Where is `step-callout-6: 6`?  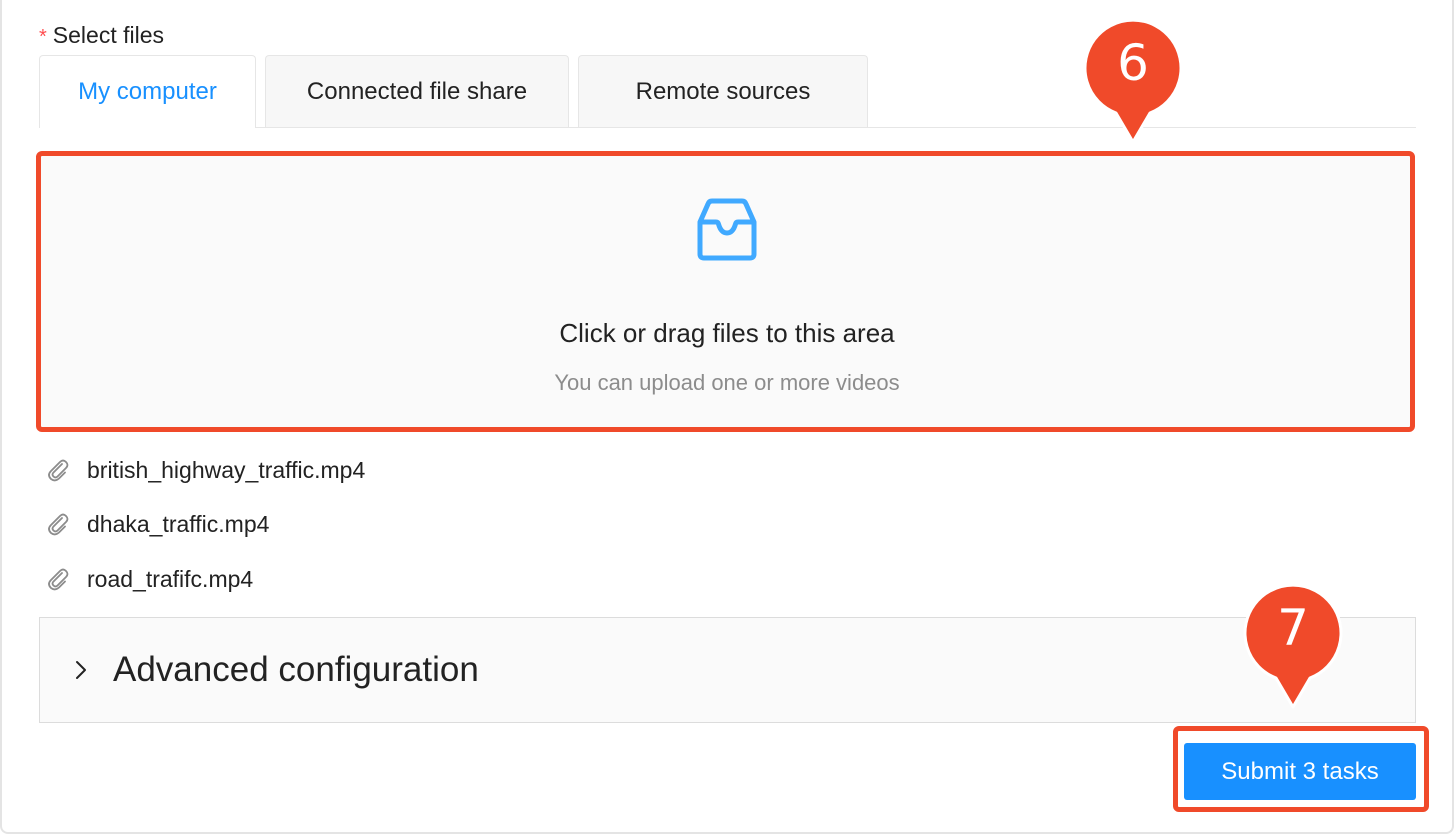 step-callout-6: 6 is located at coordinates (1133, 83).